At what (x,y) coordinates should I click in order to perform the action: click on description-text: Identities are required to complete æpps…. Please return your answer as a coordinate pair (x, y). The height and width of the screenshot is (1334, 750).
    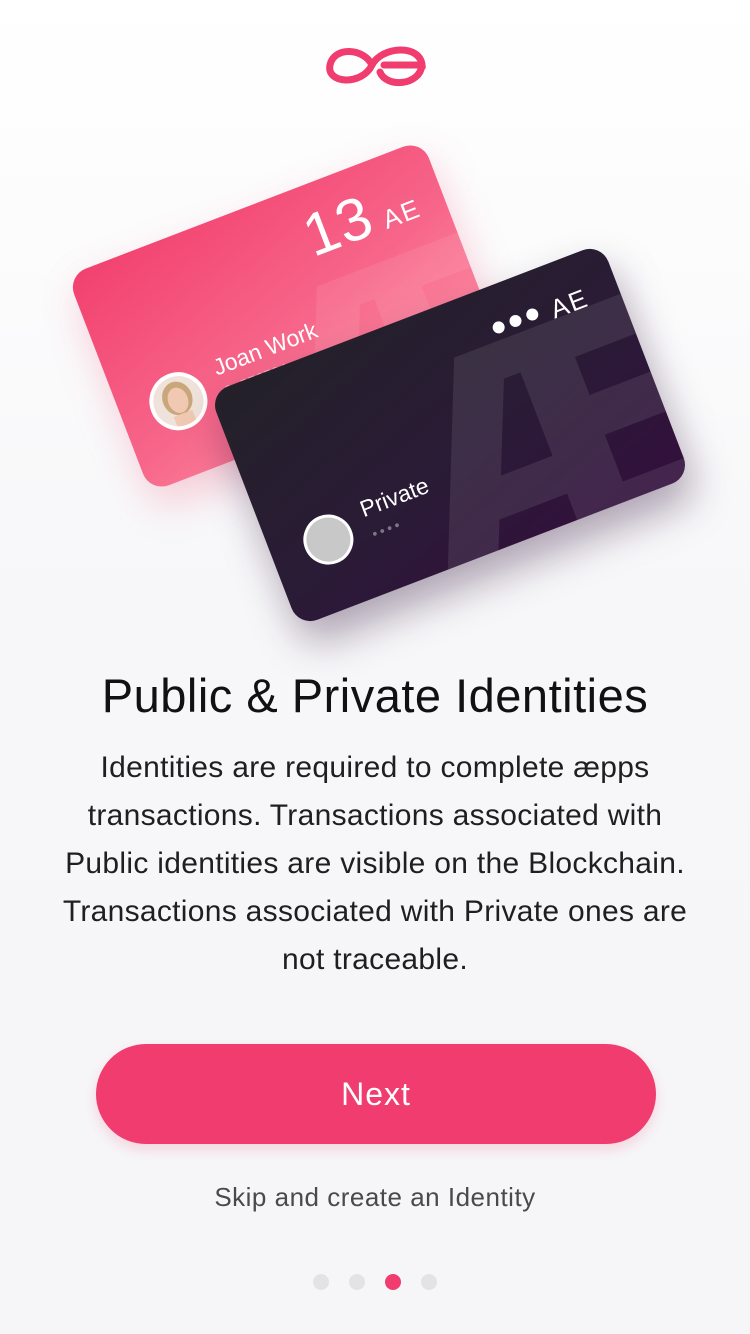
    Looking at the image, I should click on (375, 863).